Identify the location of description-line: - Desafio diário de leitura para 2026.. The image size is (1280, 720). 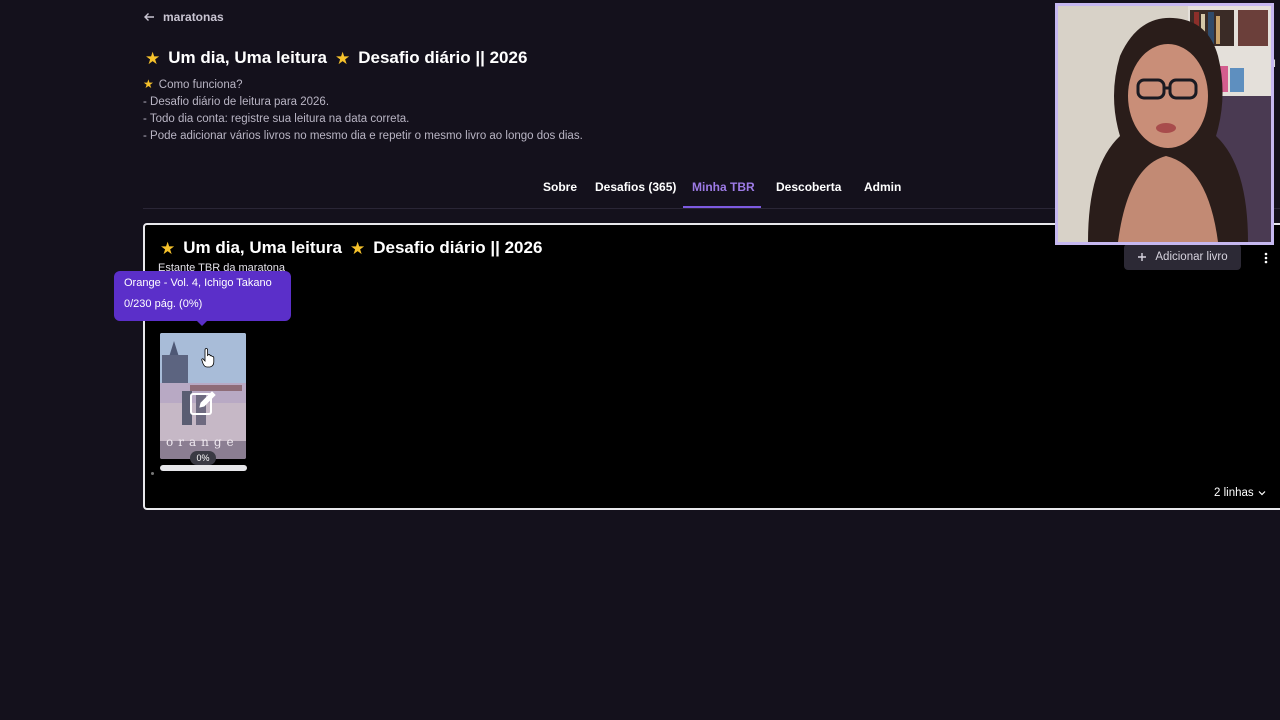
(236, 102).